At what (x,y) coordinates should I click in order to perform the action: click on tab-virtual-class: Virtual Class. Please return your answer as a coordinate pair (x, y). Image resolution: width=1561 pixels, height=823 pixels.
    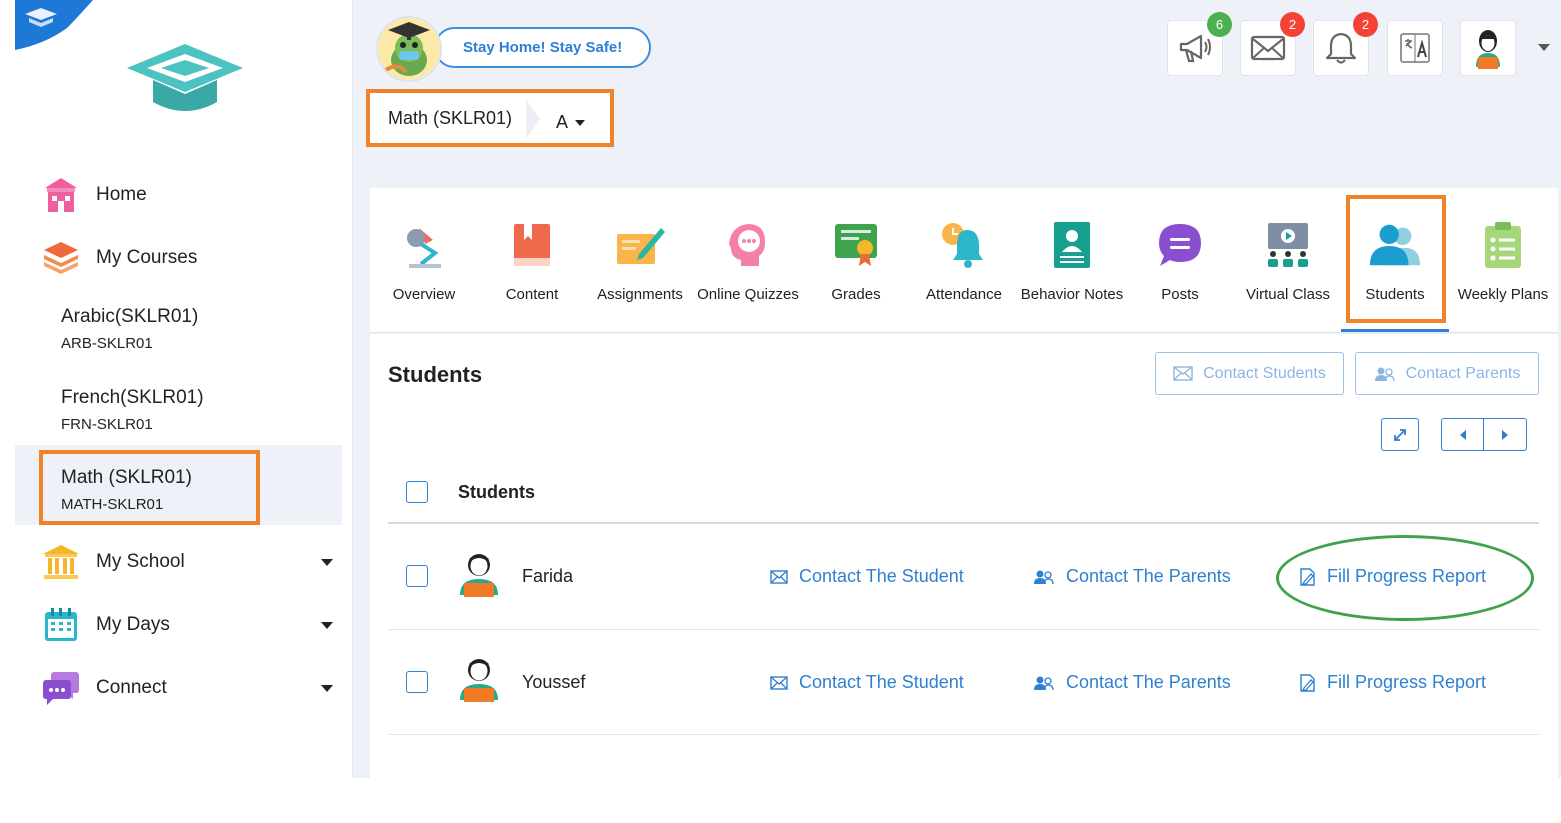
    Looking at the image, I should click on (1288, 260).